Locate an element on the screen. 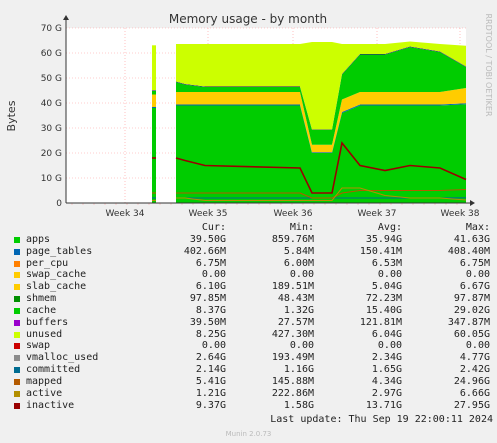 The image size is (497, 443). legend-row-committed: committed 2.14G 1.16G 1.65G 2.42G is located at coordinates (254, 370).